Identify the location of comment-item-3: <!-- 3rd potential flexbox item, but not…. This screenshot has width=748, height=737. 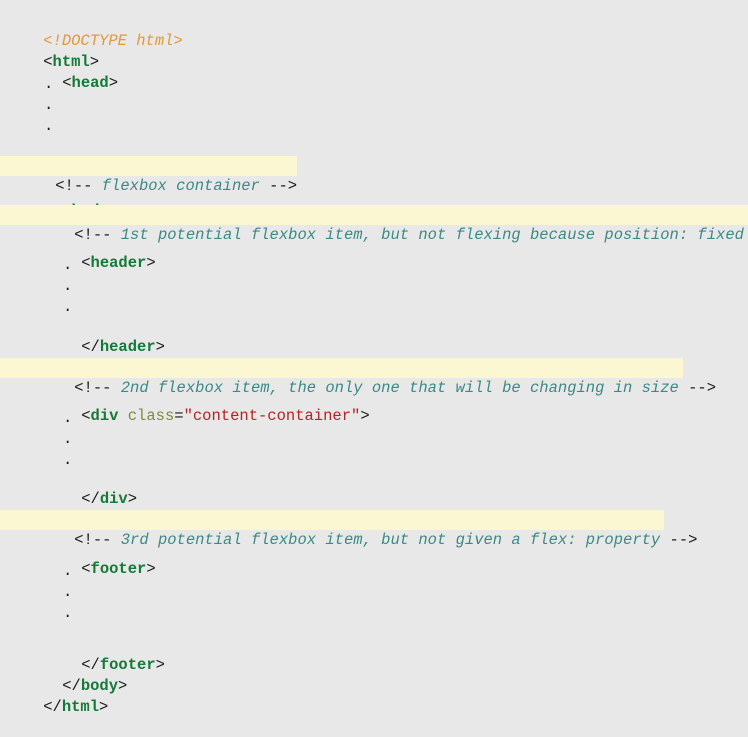
(348, 529).